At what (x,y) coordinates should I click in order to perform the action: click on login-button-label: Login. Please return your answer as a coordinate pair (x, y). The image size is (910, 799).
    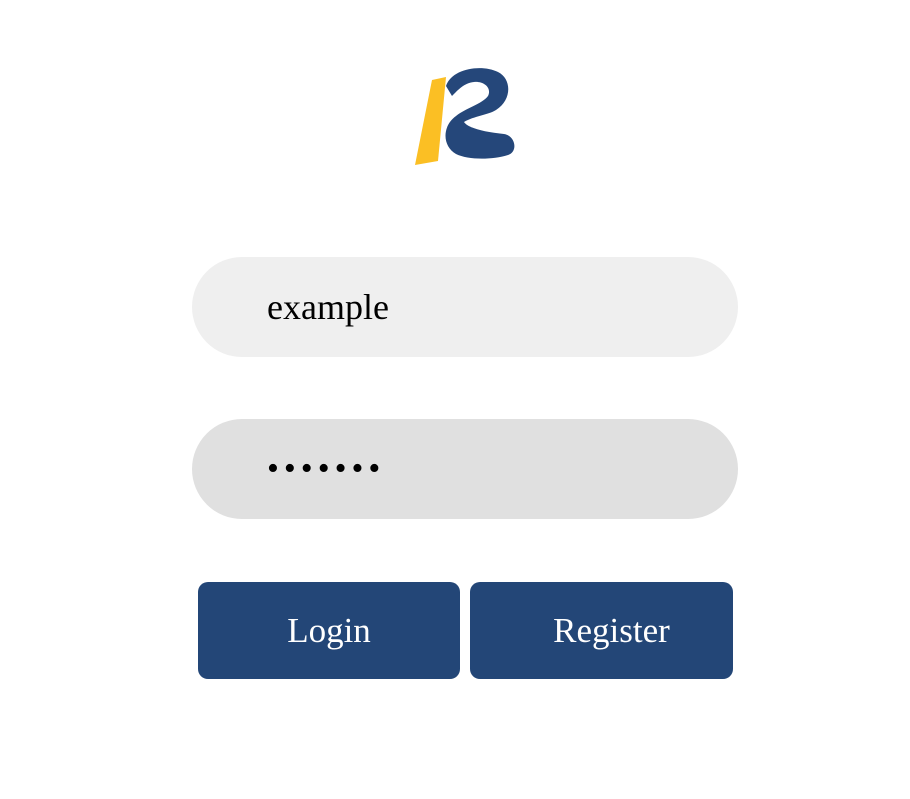
    Looking at the image, I should click on (329, 630).